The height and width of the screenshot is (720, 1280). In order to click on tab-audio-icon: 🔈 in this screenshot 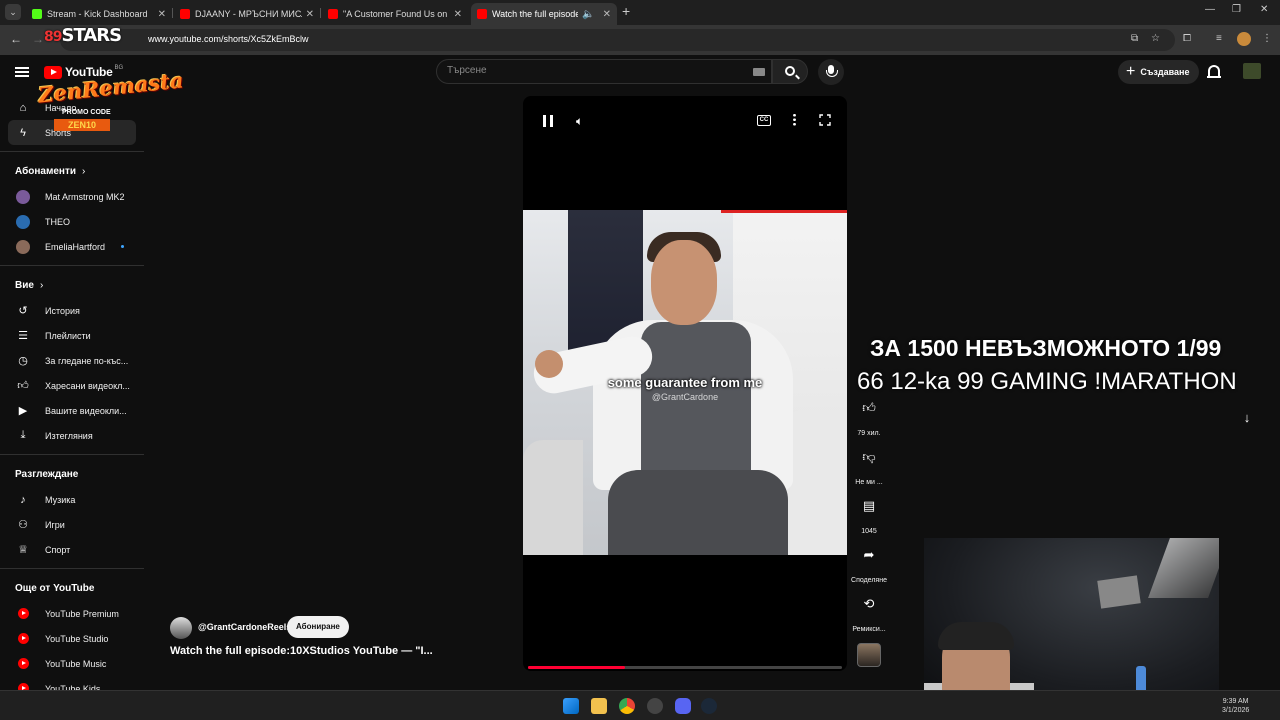, I will do `click(588, 14)`.